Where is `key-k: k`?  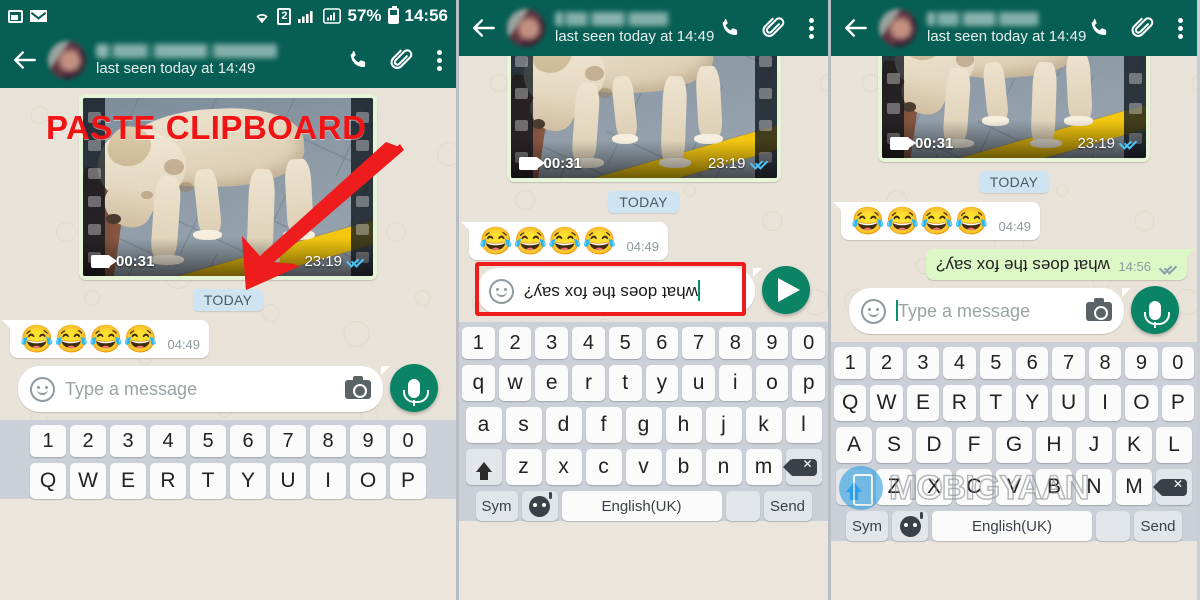 key-k: k is located at coordinates (763, 425).